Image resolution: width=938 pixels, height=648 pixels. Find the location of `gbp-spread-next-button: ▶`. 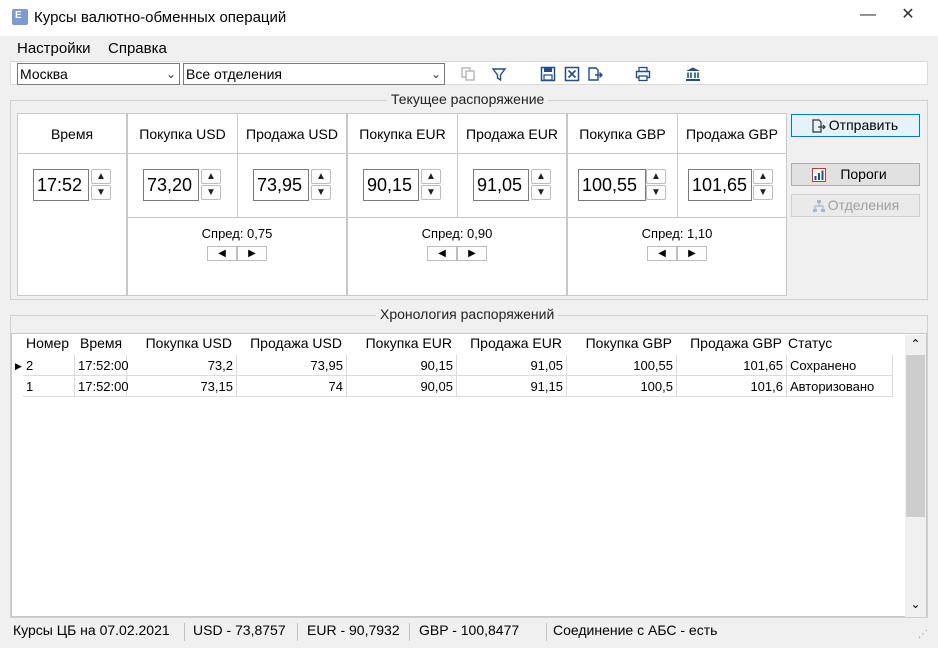

gbp-spread-next-button: ▶ is located at coordinates (692, 253).